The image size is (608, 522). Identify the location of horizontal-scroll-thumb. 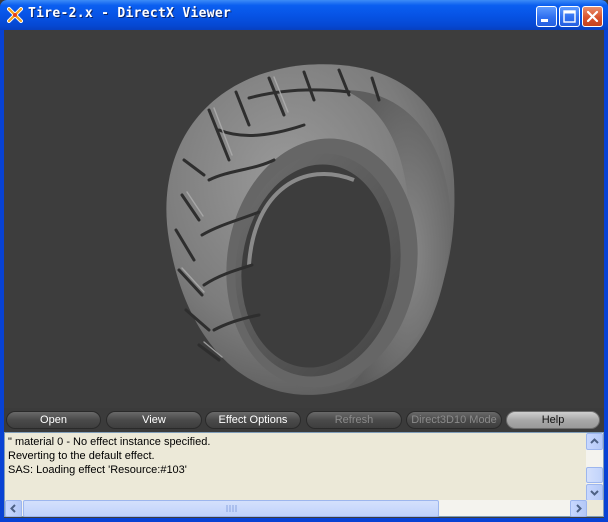
(231, 508).